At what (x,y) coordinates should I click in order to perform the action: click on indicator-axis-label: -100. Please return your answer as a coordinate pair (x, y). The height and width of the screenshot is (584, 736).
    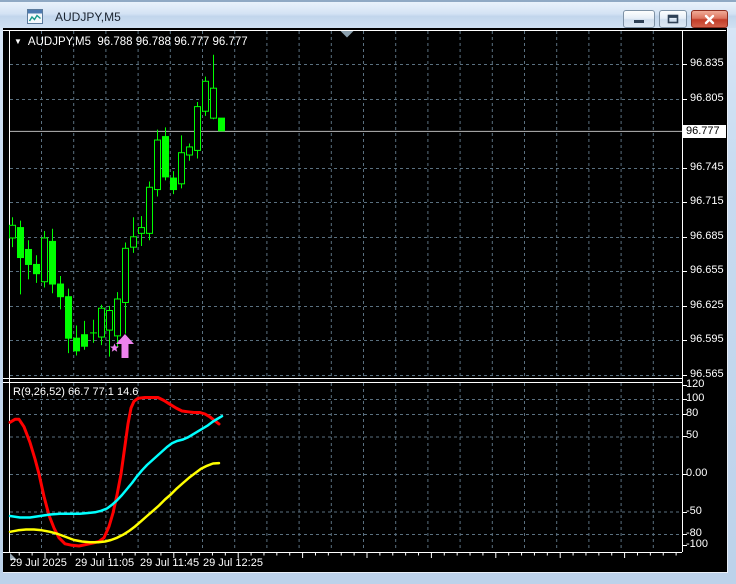
    Looking at the image, I should click on (697, 544).